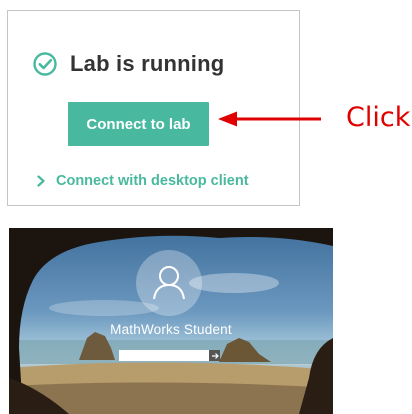 This screenshot has width=412, height=414. Describe the element at coordinates (45, 64) in the screenshot. I see `check-circle-icon` at that location.